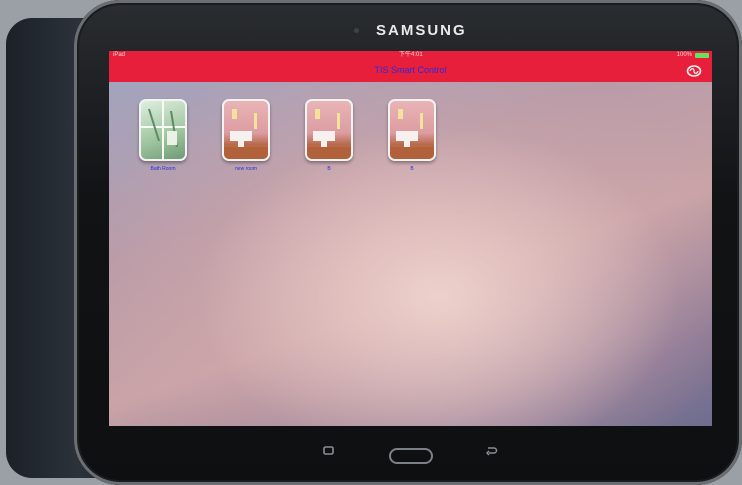  Describe the element at coordinates (246, 169) in the screenshot. I see `room-label: new room` at that location.